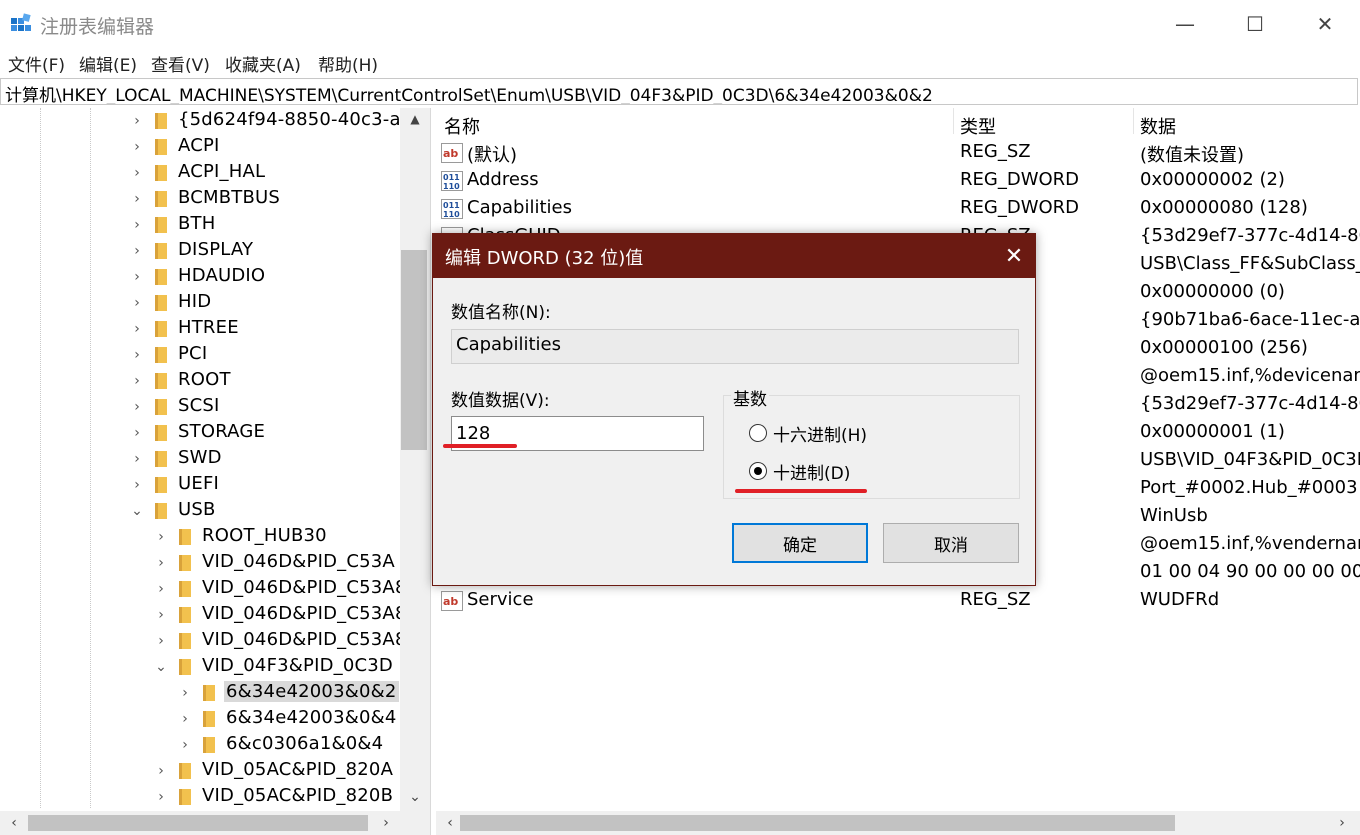 The image size is (1360, 835). Describe the element at coordinates (200, 563) in the screenshot. I see `tree-item: › VID_046D&PID_C53A` at that location.